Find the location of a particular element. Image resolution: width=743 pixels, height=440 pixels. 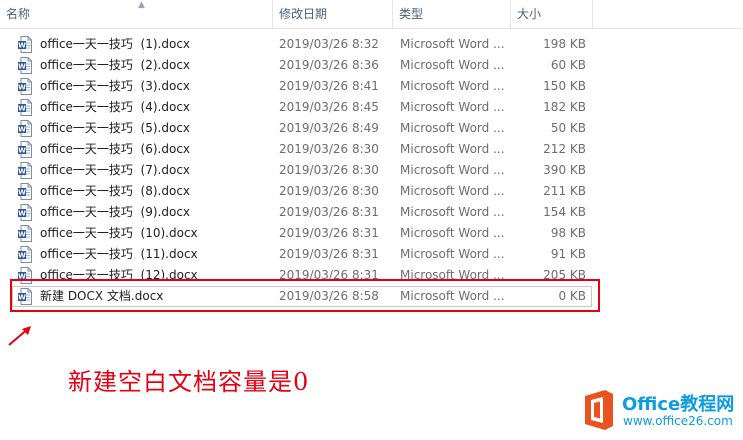

file-size: 390 KB is located at coordinates (564, 170).